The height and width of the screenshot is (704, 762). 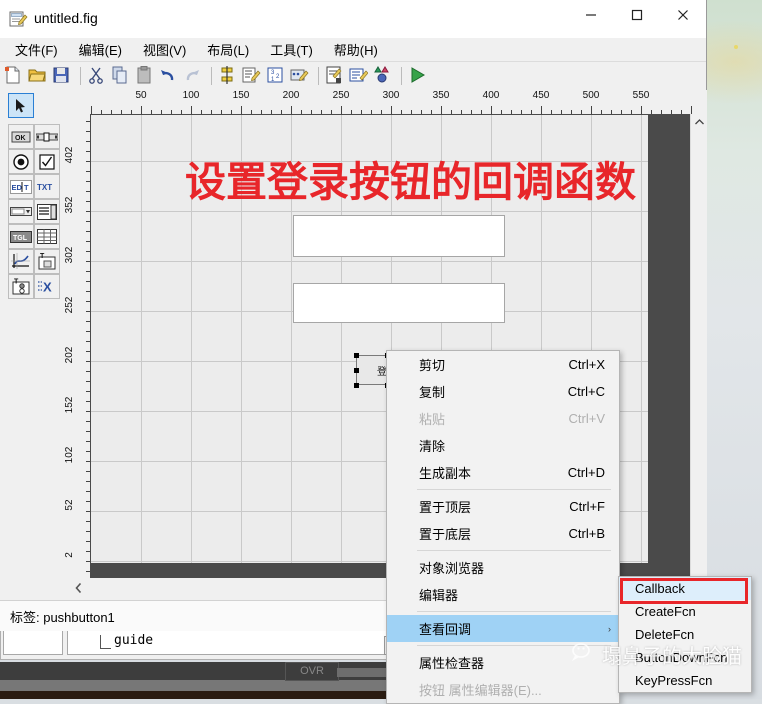 I want to click on ctx-duplicate: 生成副本 Ctrl+D, so click(x=503, y=472).